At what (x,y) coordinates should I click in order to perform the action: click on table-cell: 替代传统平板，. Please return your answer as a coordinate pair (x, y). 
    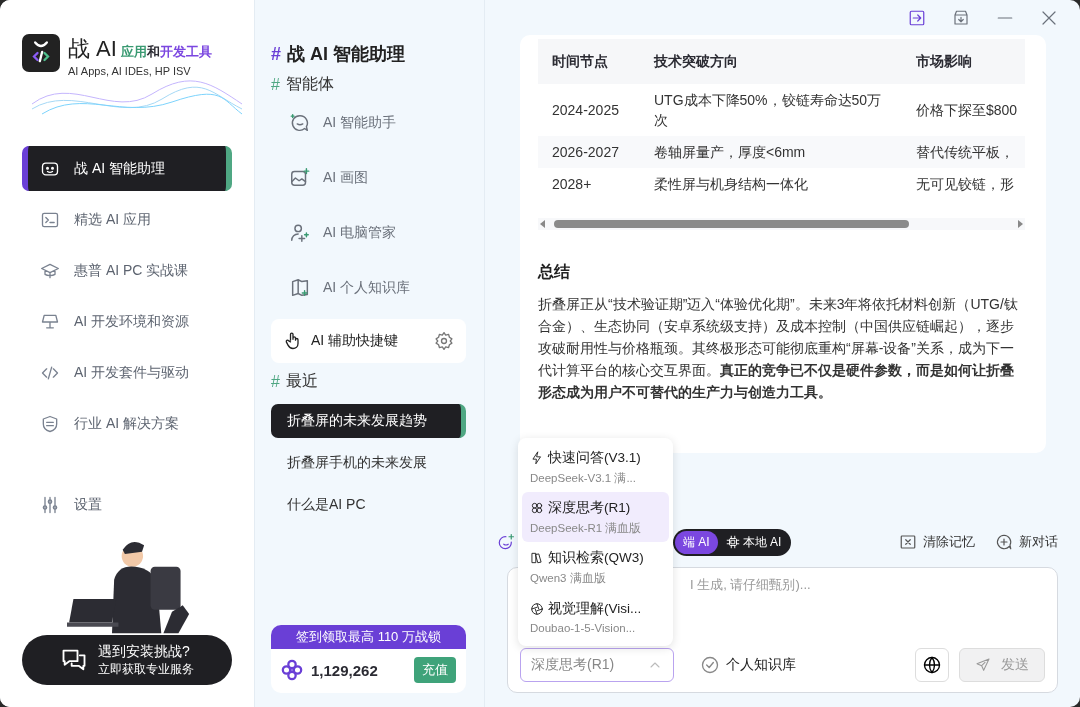
    Looking at the image, I should click on (965, 152).